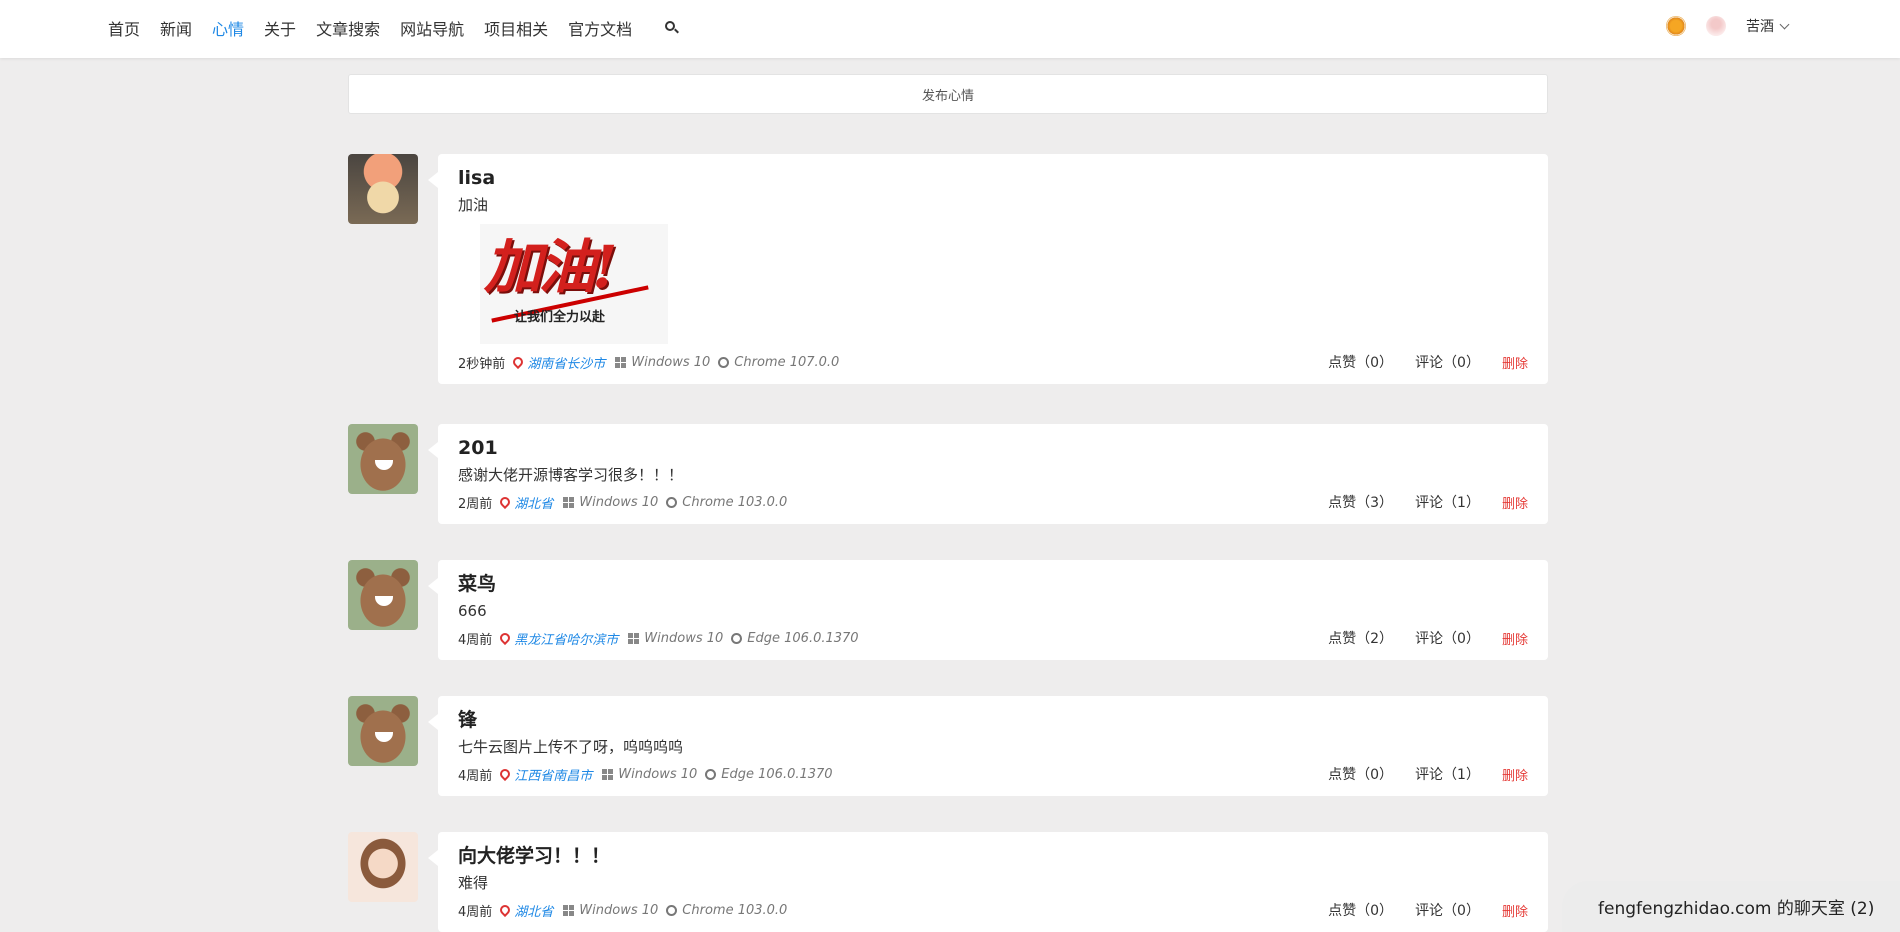  I want to click on nav-item-about: 关于, so click(280, 28).